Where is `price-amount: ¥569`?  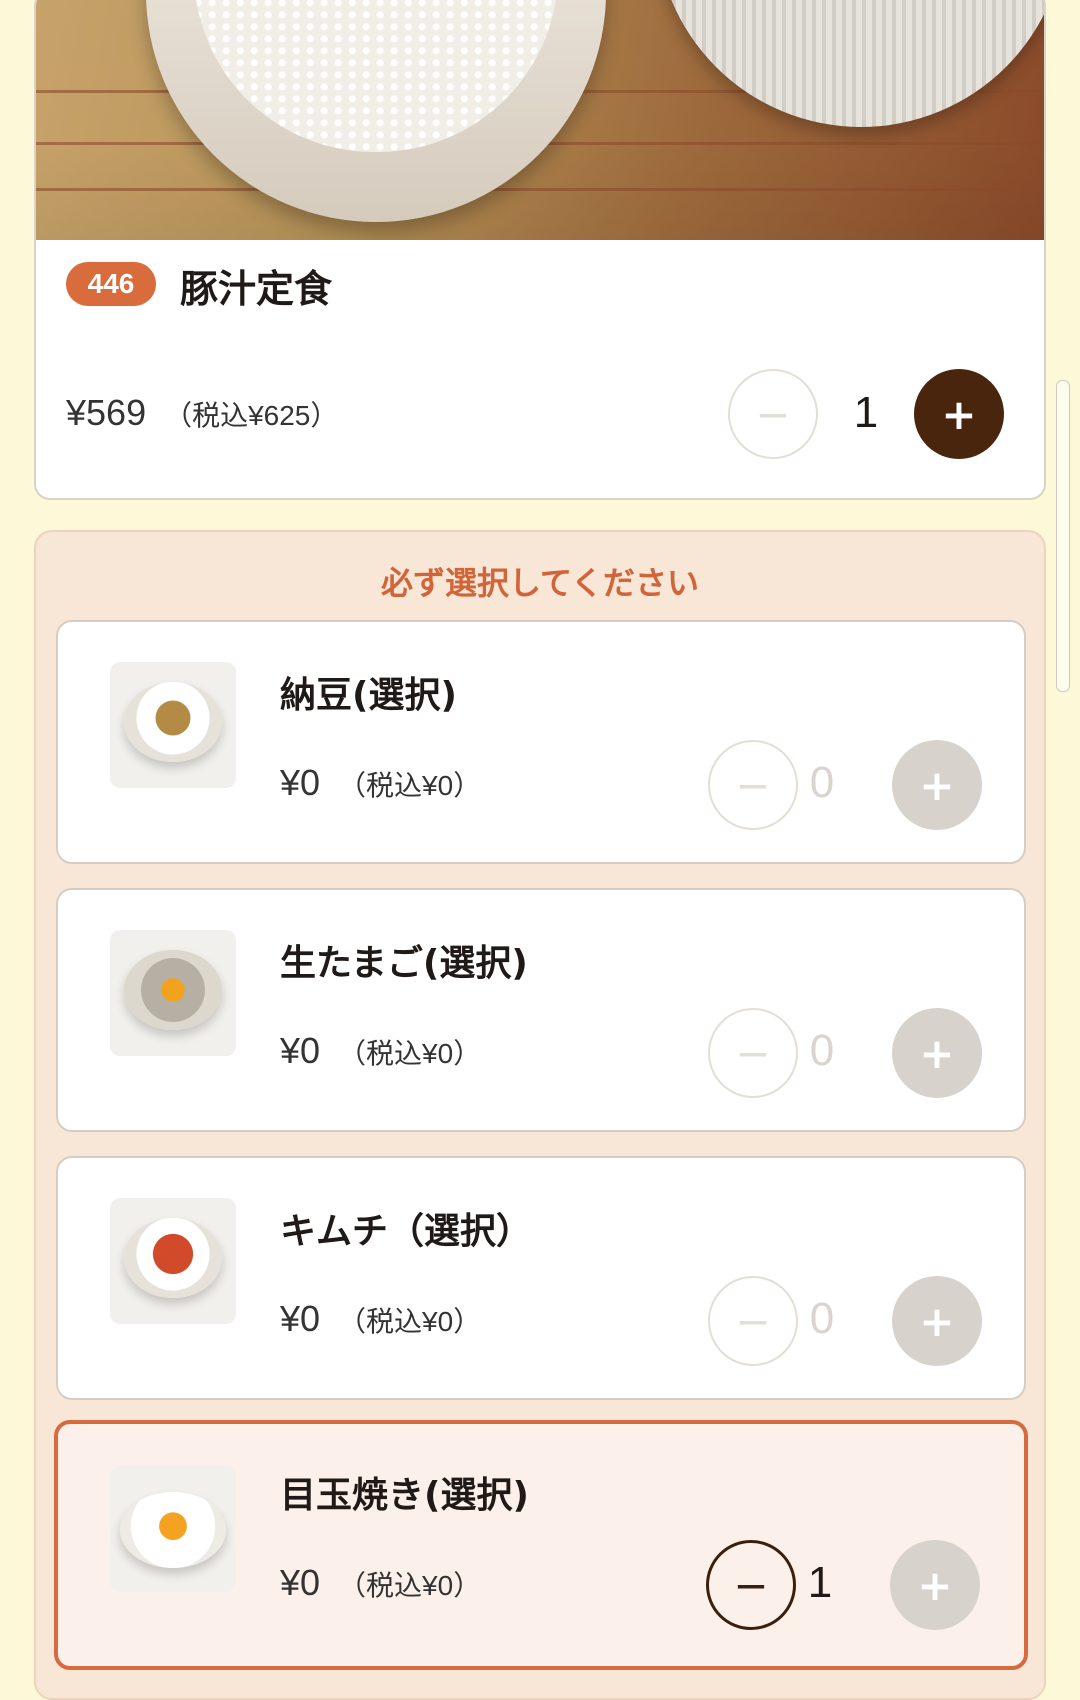
price-amount: ¥569 is located at coordinates (106, 412).